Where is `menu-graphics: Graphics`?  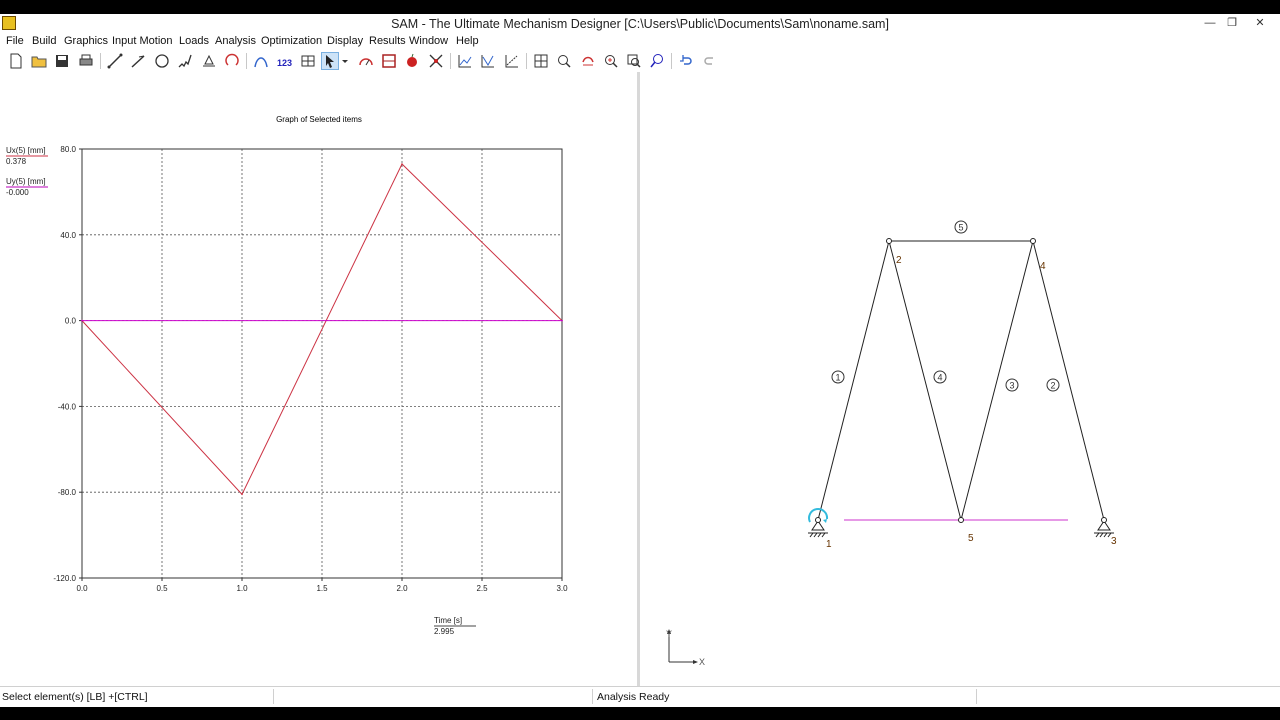 menu-graphics: Graphics is located at coordinates (86, 41).